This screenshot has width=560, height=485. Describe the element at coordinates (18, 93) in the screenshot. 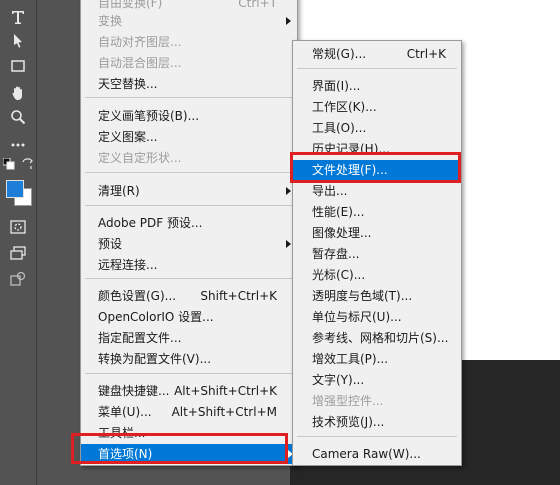

I see `hand-tool-icon` at that location.